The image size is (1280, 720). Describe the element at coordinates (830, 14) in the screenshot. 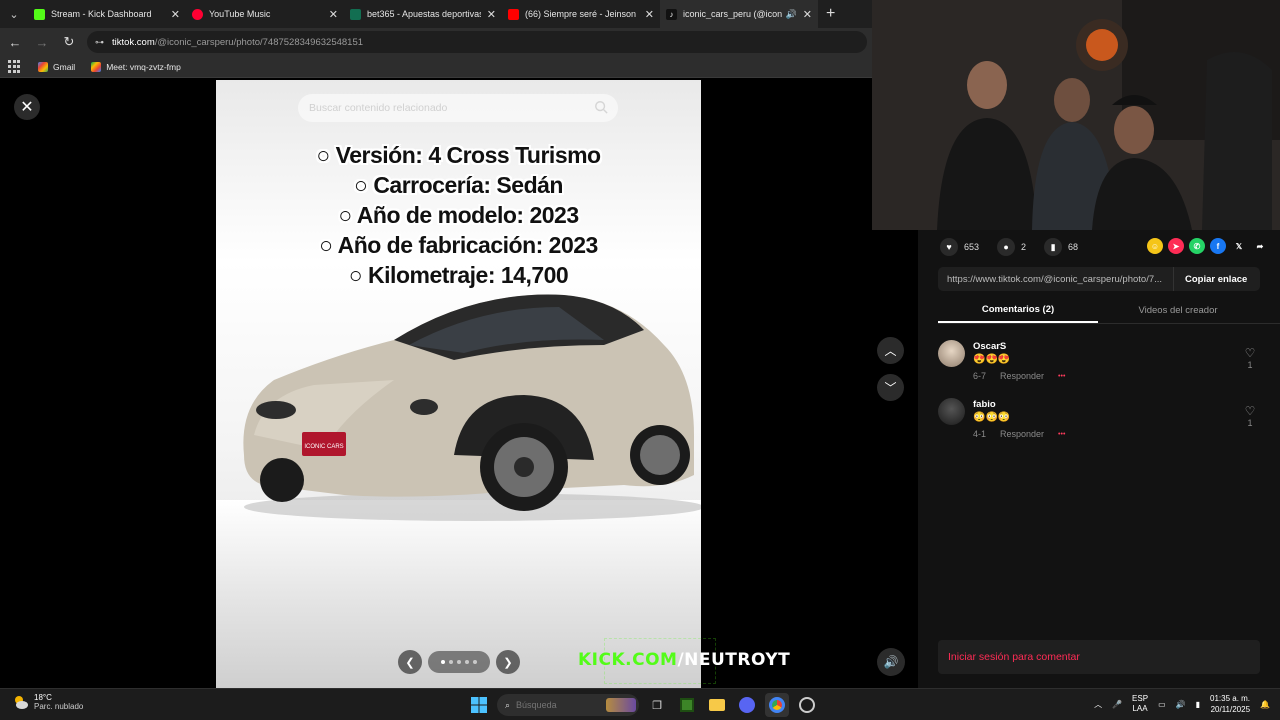

I see `new-tab-plus-icon: +` at that location.